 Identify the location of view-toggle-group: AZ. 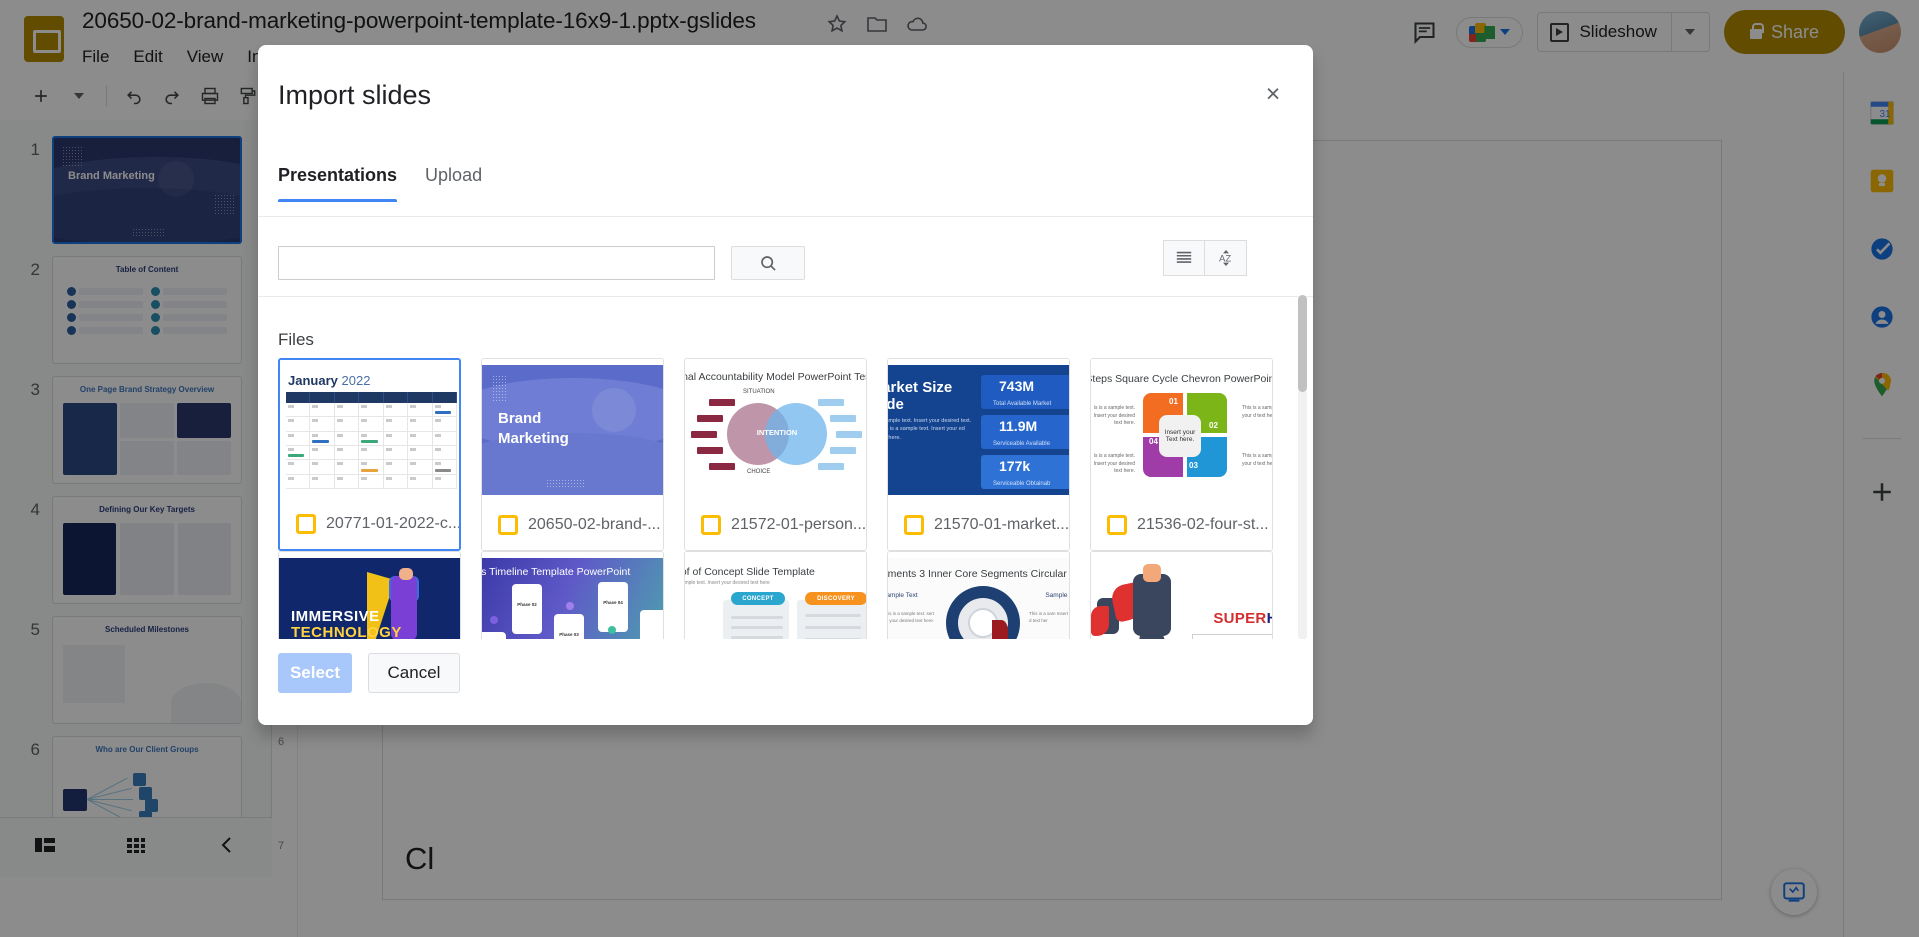
(1205, 258).